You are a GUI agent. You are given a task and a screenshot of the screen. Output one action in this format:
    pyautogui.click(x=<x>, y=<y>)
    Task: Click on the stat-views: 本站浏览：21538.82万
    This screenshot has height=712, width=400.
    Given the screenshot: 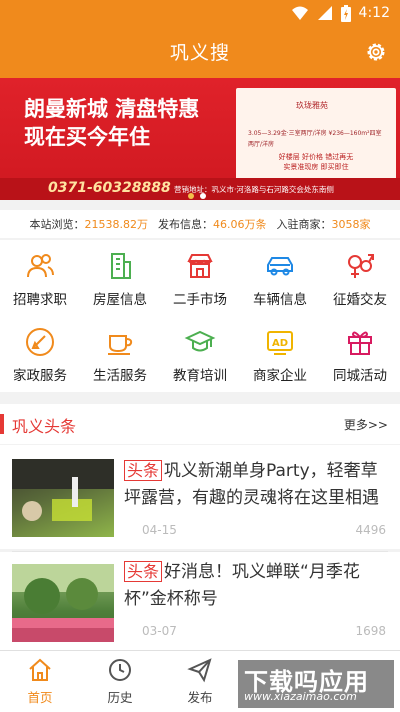 What is the action you would take?
    pyautogui.click(x=89, y=224)
    